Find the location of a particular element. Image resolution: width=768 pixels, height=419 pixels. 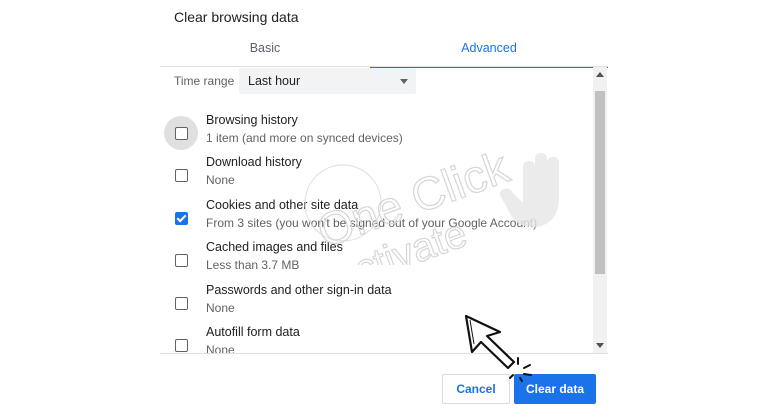

caret-down-icon is located at coordinates (404, 81).